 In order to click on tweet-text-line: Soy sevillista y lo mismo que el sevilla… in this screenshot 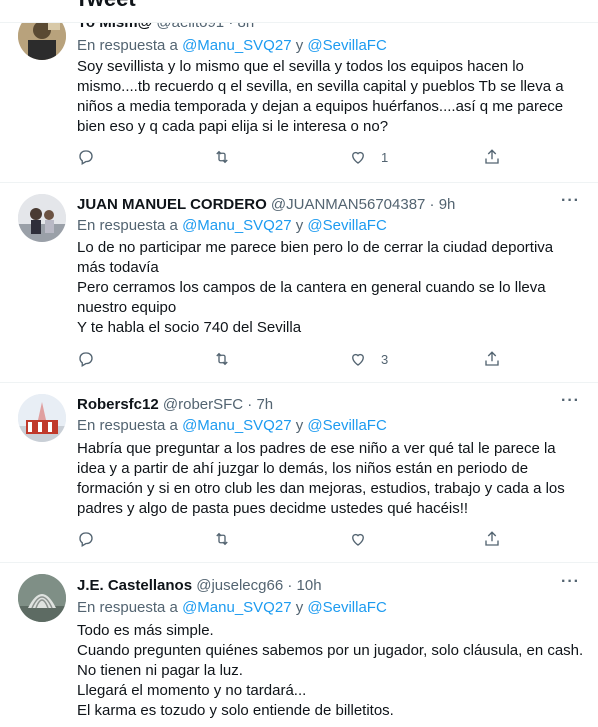, I will do `click(300, 66)`.